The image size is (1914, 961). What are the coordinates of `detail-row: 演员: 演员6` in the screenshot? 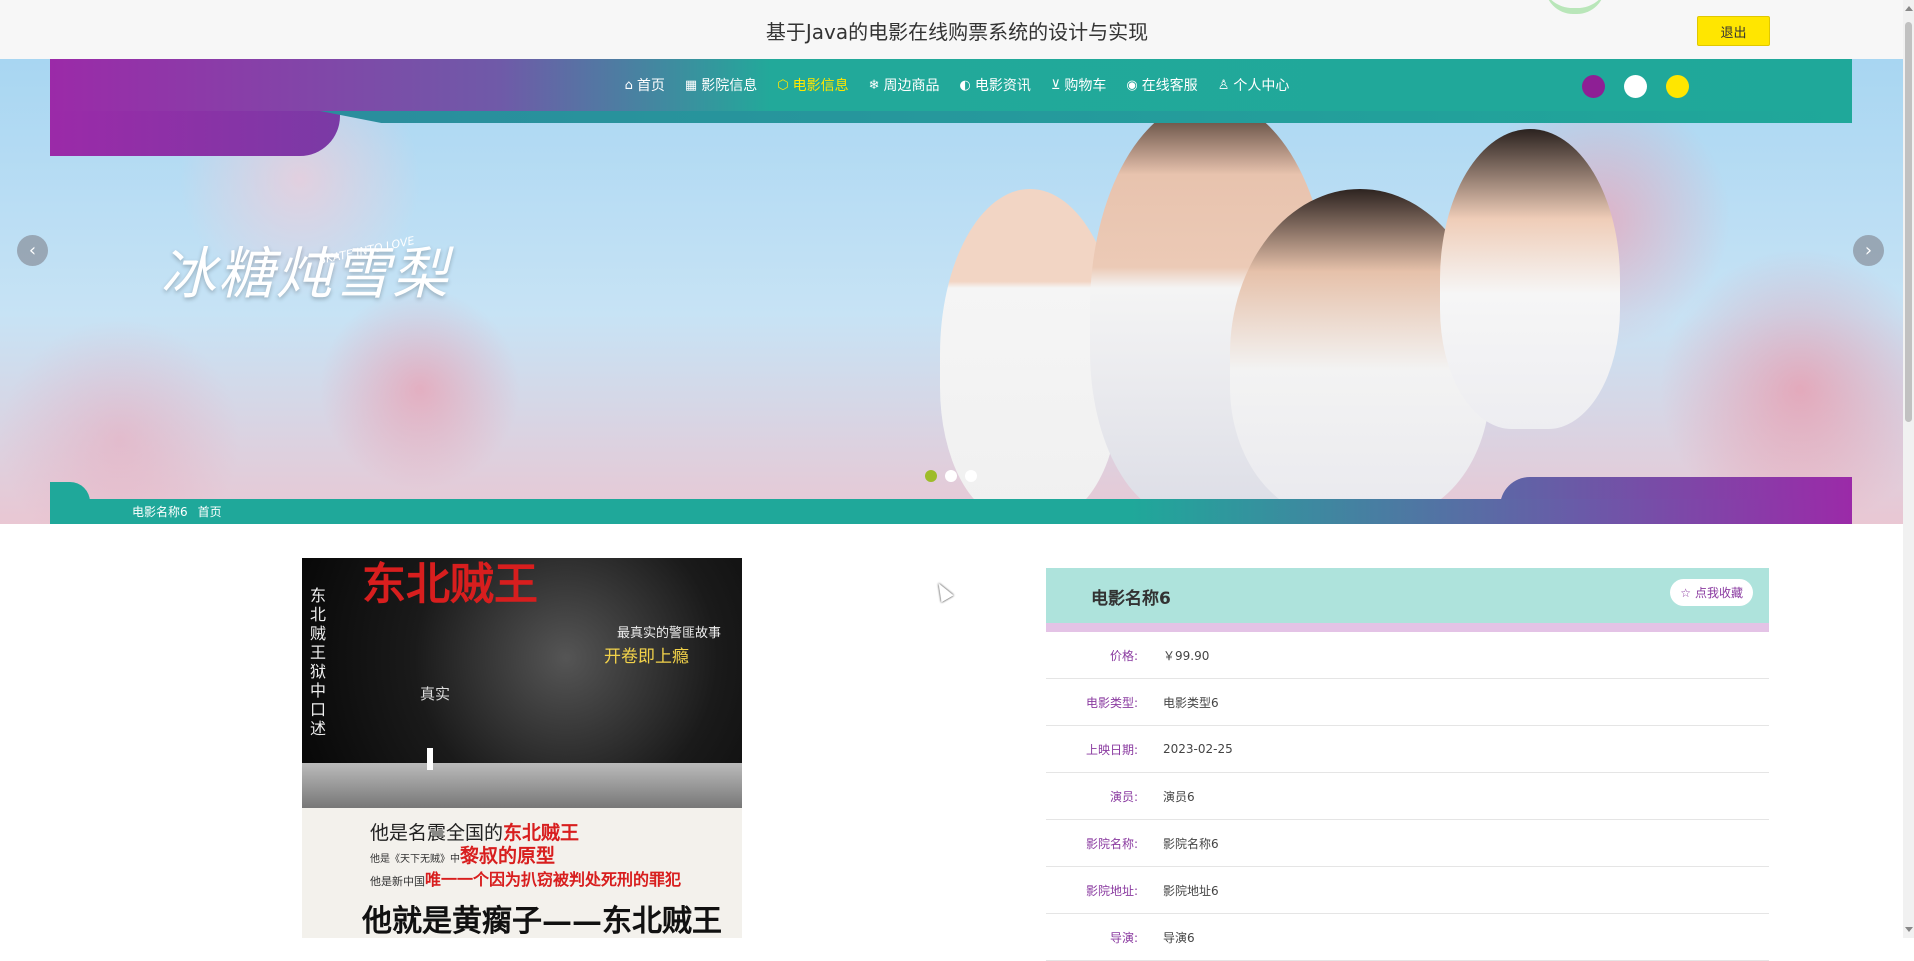 It's located at (1407, 796).